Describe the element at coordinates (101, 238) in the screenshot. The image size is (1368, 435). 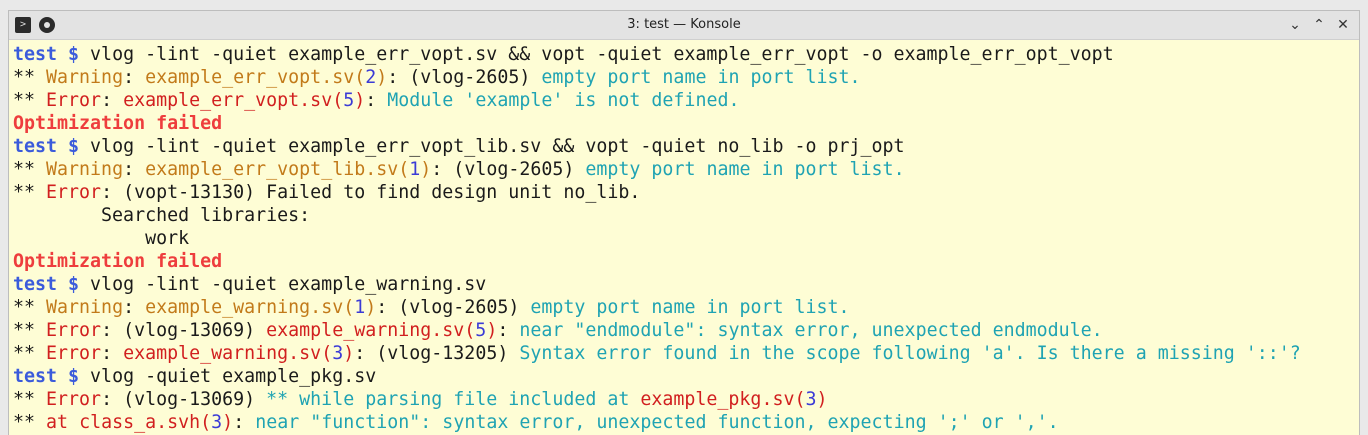
I see `plain-text: work` at that location.